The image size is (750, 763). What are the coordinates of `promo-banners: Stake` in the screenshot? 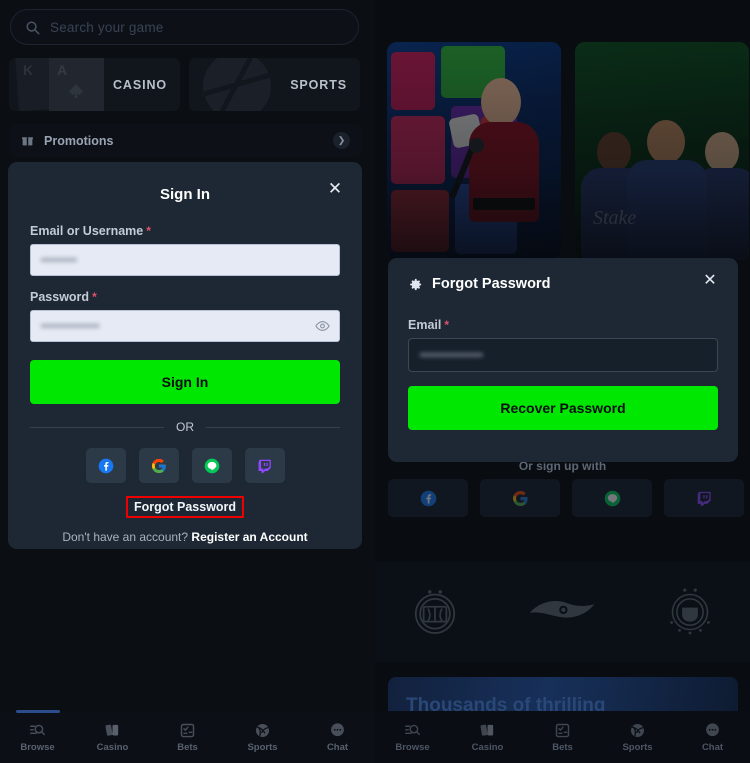 It's located at (568, 151).